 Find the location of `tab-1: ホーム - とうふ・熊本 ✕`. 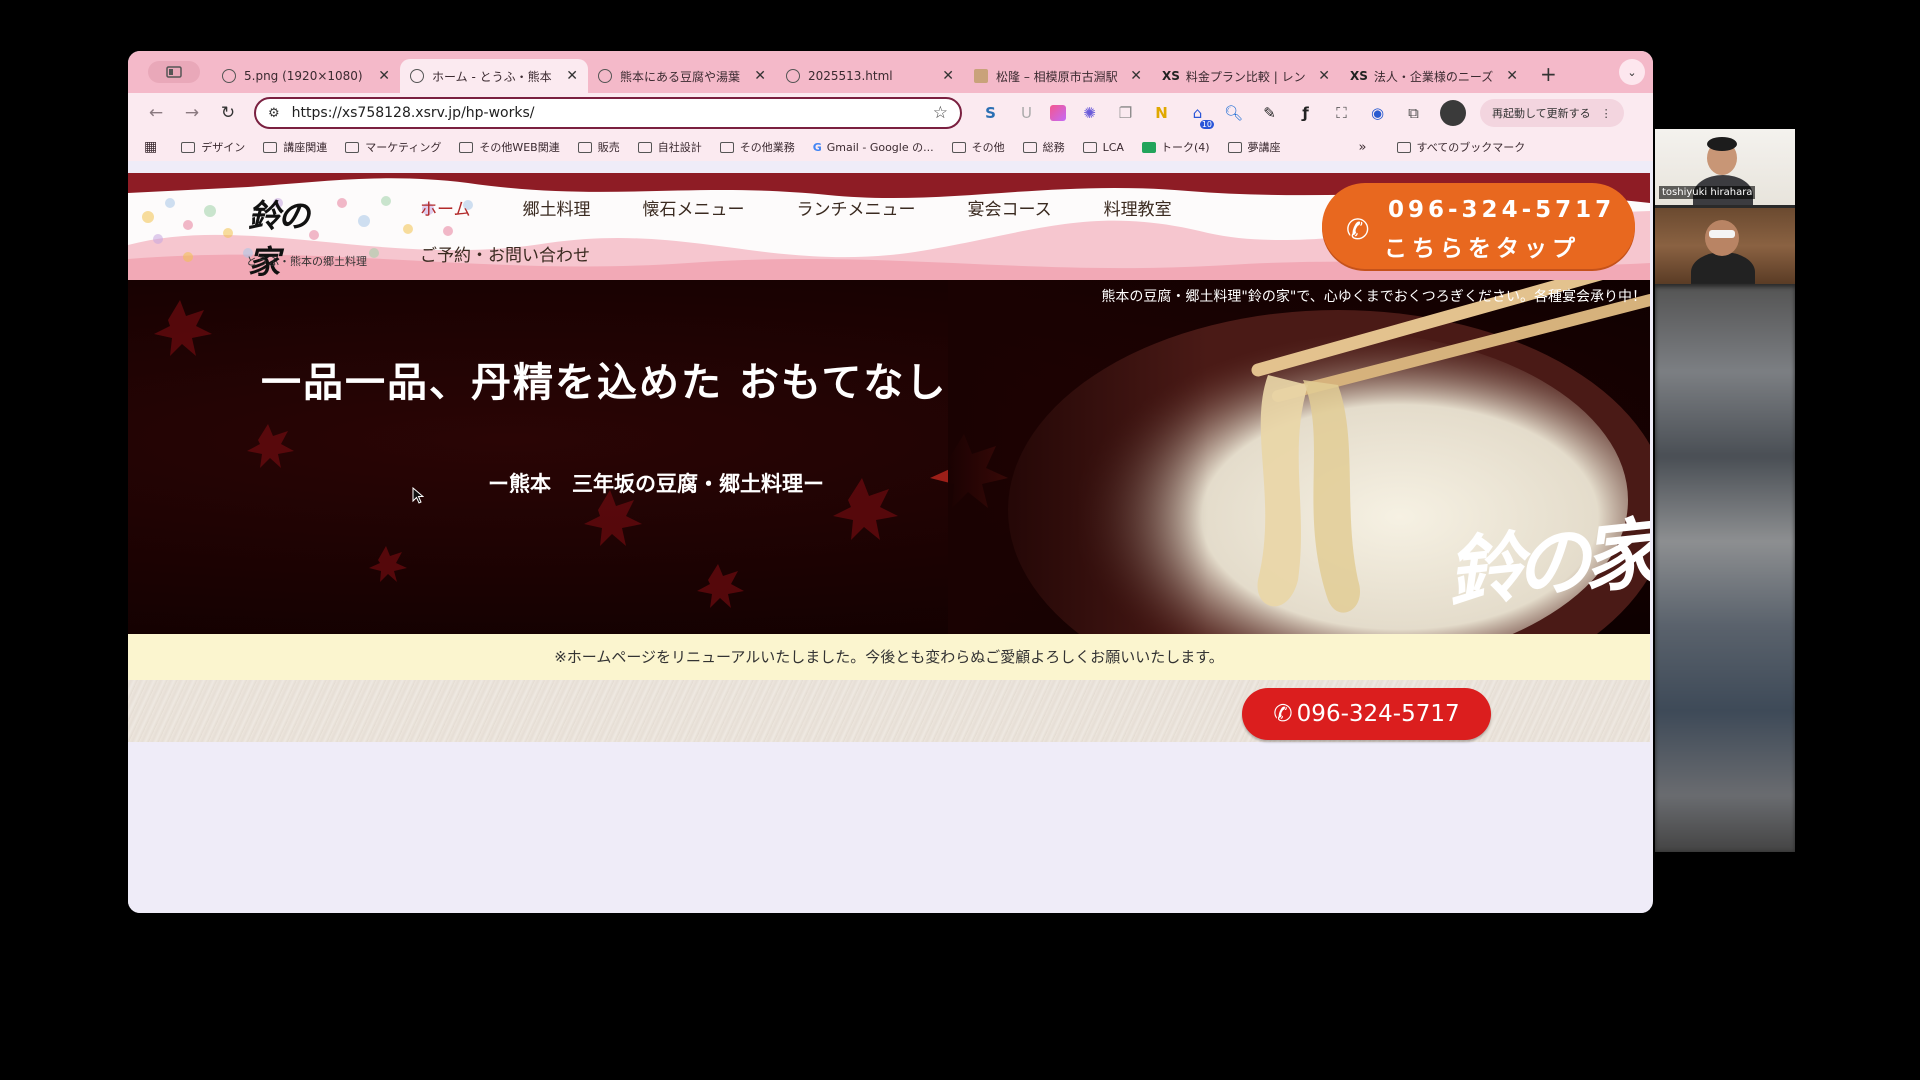

tab-1: ホーム - とうふ・熊本 ✕ is located at coordinates (494, 76).